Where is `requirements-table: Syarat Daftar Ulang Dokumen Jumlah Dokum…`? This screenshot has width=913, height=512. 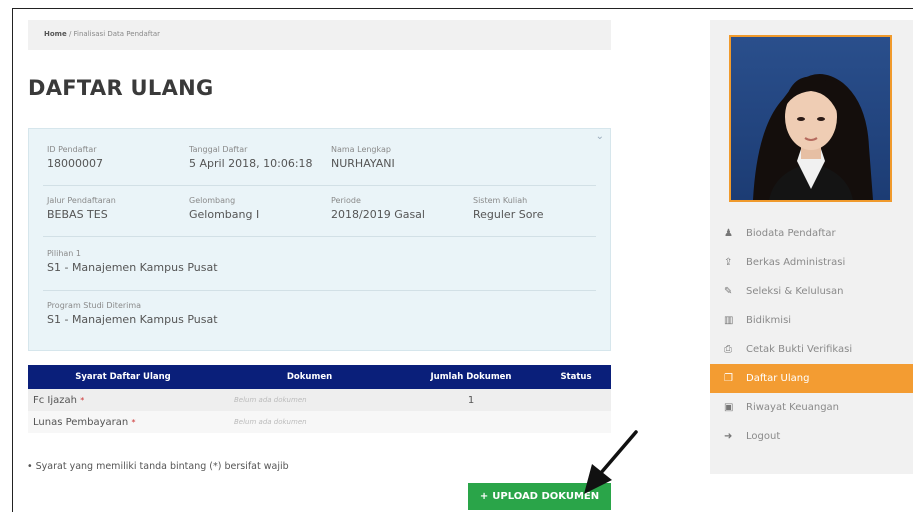 requirements-table: Syarat Daftar Ulang Dokumen Jumlah Dokum… is located at coordinates (319, 399).